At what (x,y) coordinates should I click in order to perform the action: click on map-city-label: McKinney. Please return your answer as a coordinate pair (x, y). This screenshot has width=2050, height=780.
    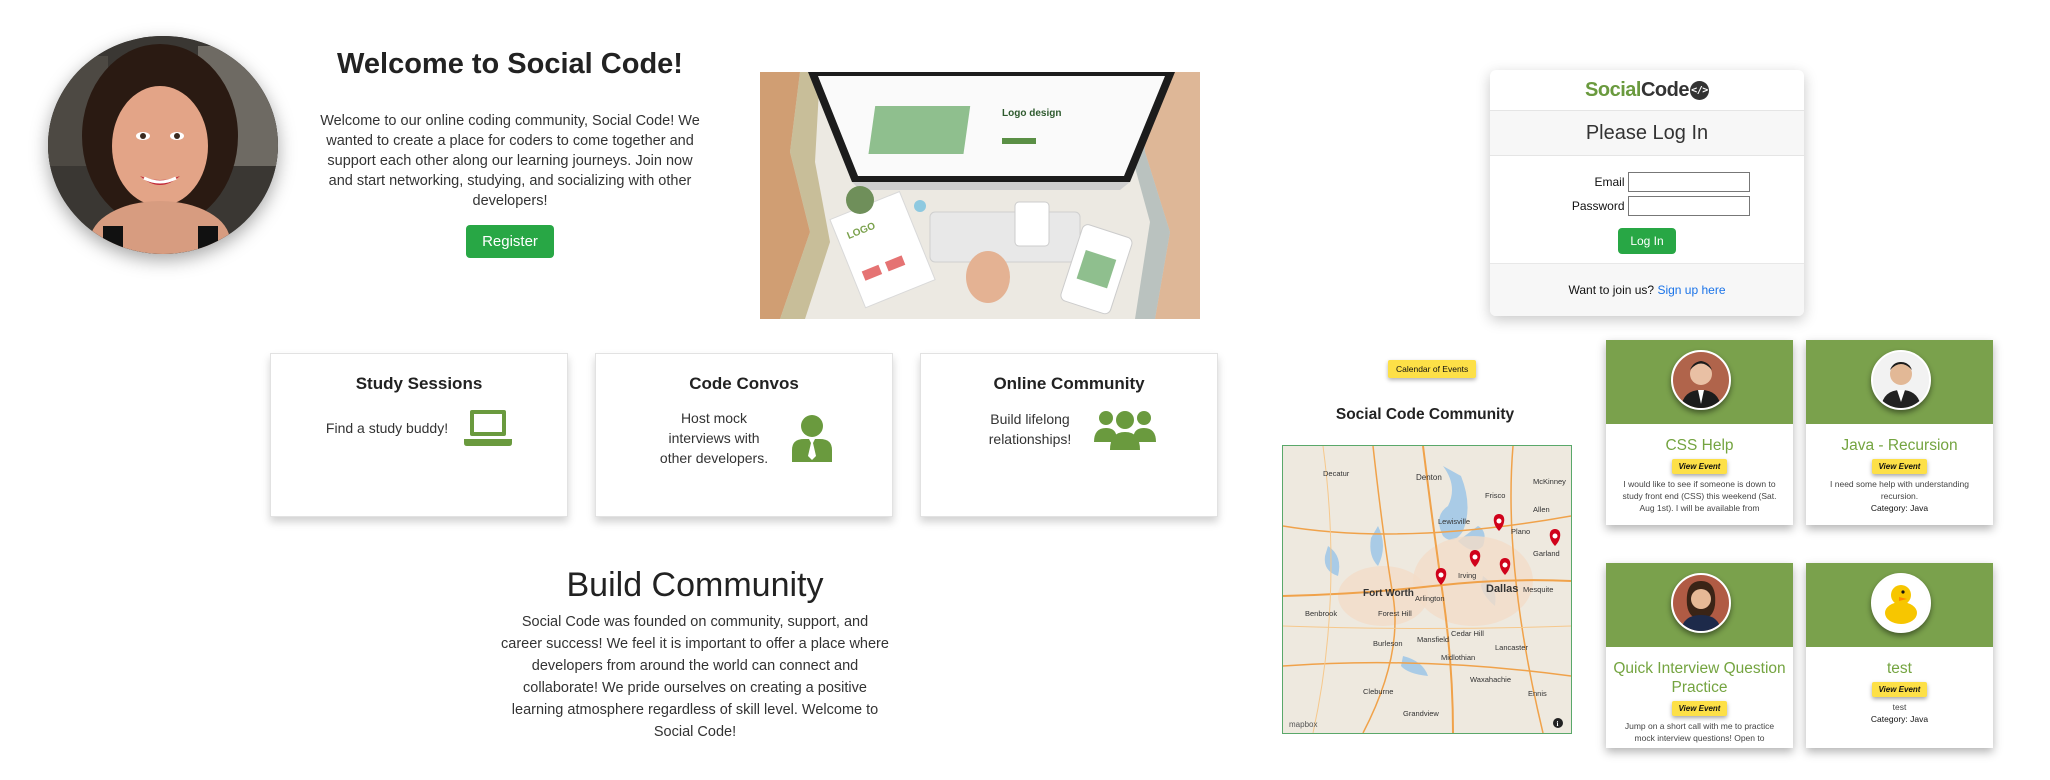
    Looking at the image, I should click on (1549, 481).